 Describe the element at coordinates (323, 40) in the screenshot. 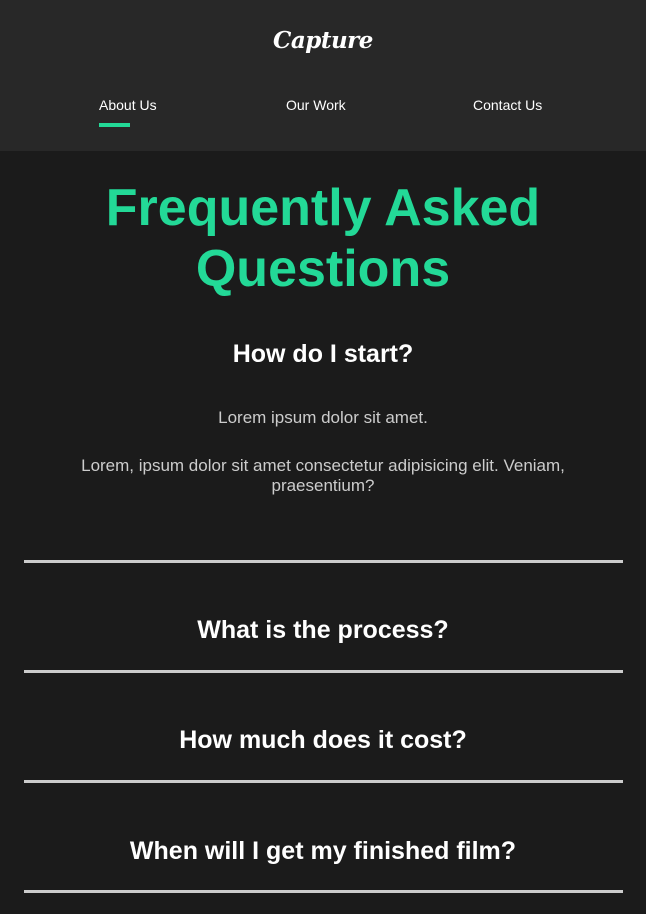

I see `logo: Capture` at that location.